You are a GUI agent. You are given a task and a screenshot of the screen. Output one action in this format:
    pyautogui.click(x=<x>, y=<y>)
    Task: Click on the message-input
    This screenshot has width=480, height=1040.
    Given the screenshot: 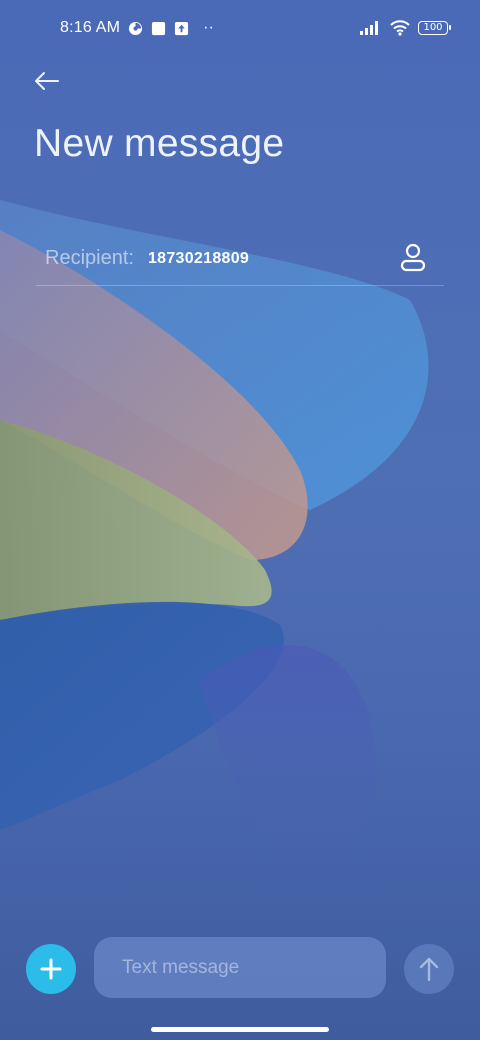 What is the action you would take?
    pyautogui.click(x=254, y=967)
    